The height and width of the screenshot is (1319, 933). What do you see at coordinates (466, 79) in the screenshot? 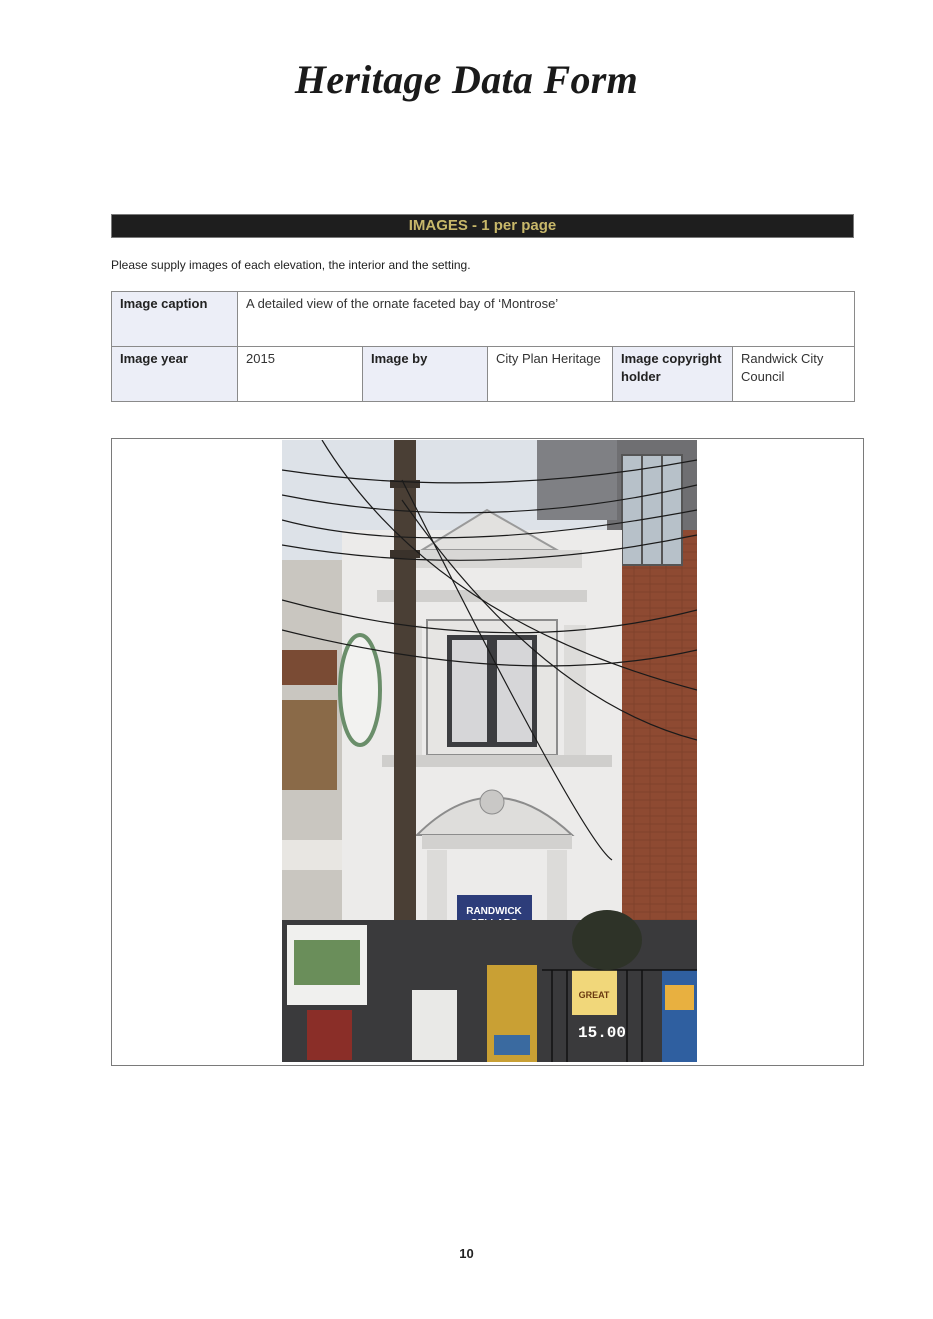
I see `document-title: Heritage Data Form` at bounding box center [466, 79].